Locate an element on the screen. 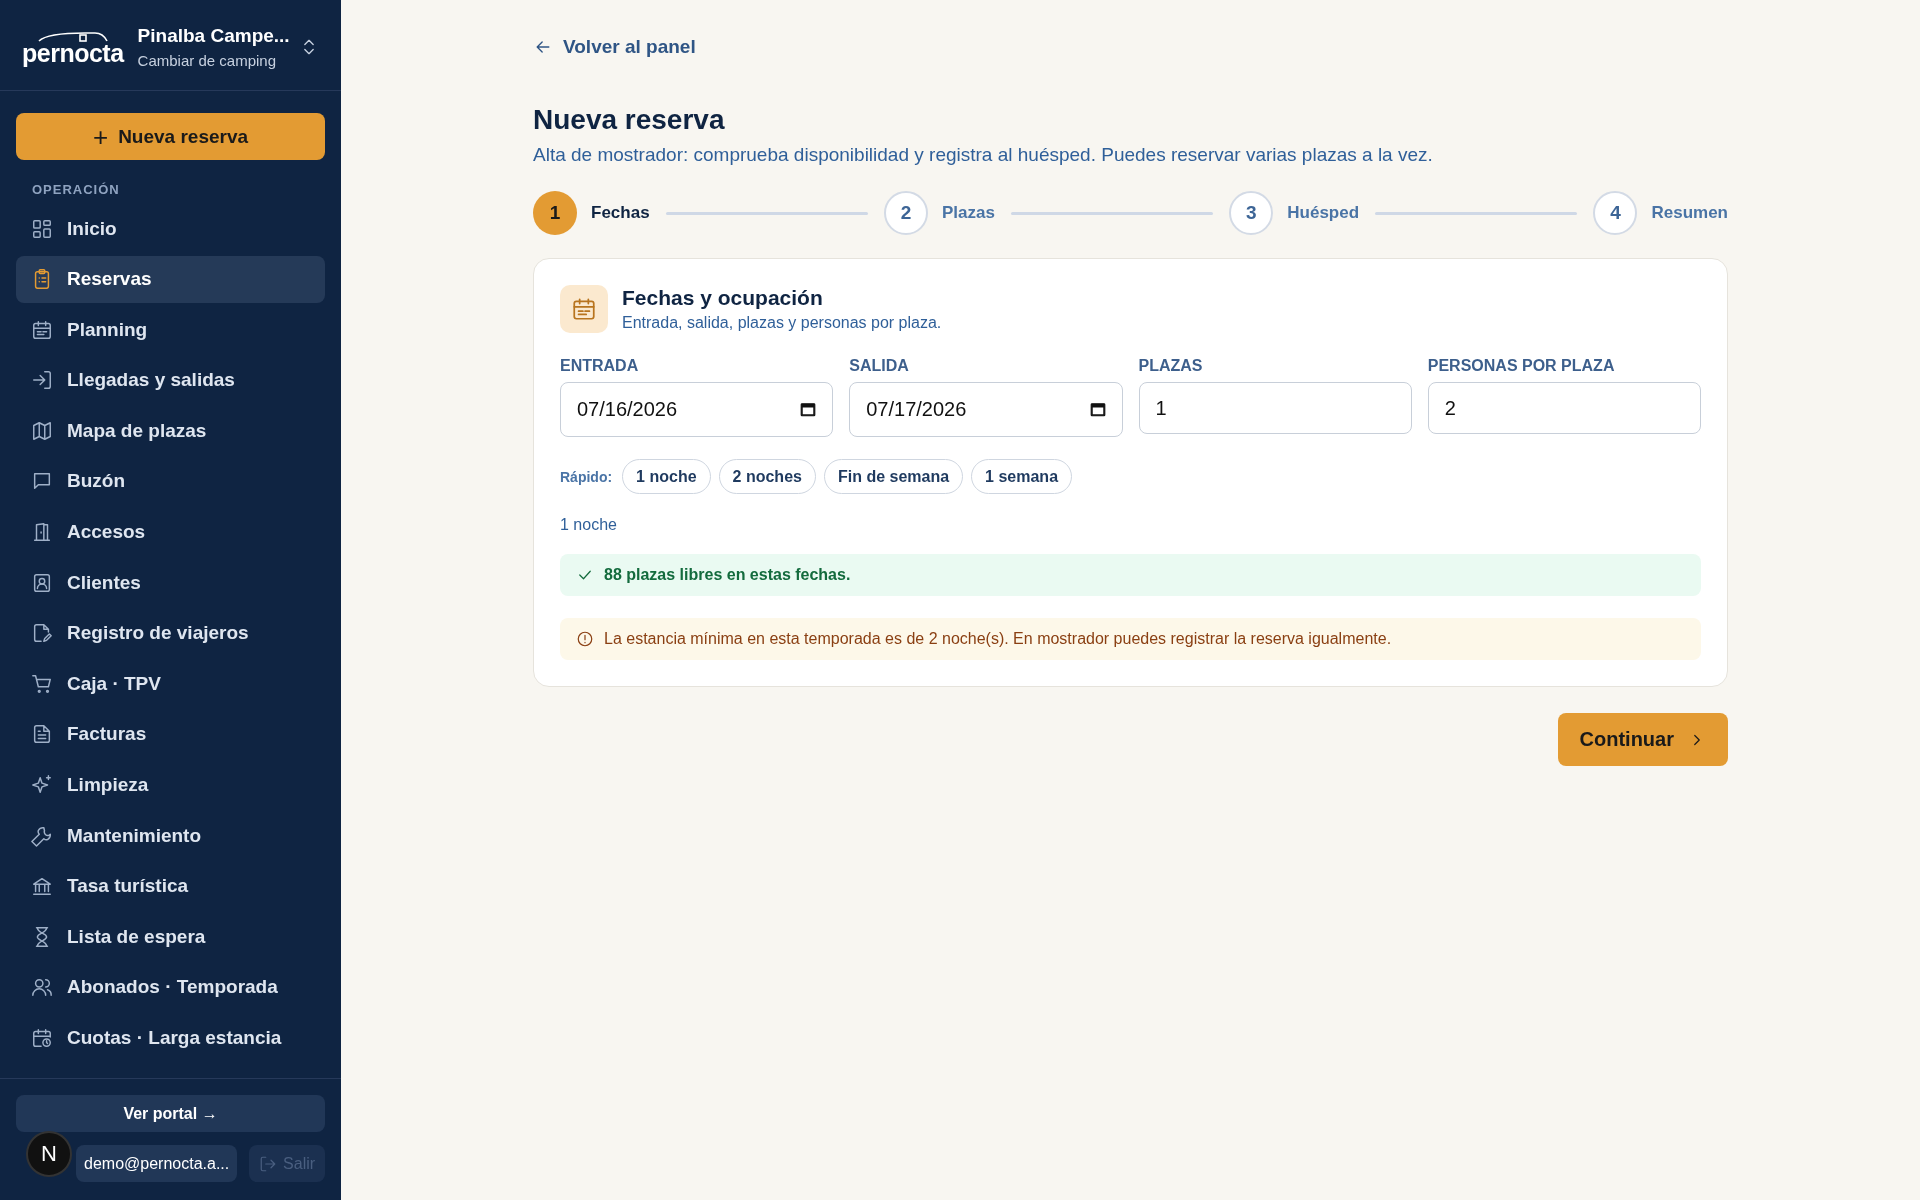 The width and height of the screenshot is (1920, 1200). contact-card-icon is located at coordinates (42, 582).